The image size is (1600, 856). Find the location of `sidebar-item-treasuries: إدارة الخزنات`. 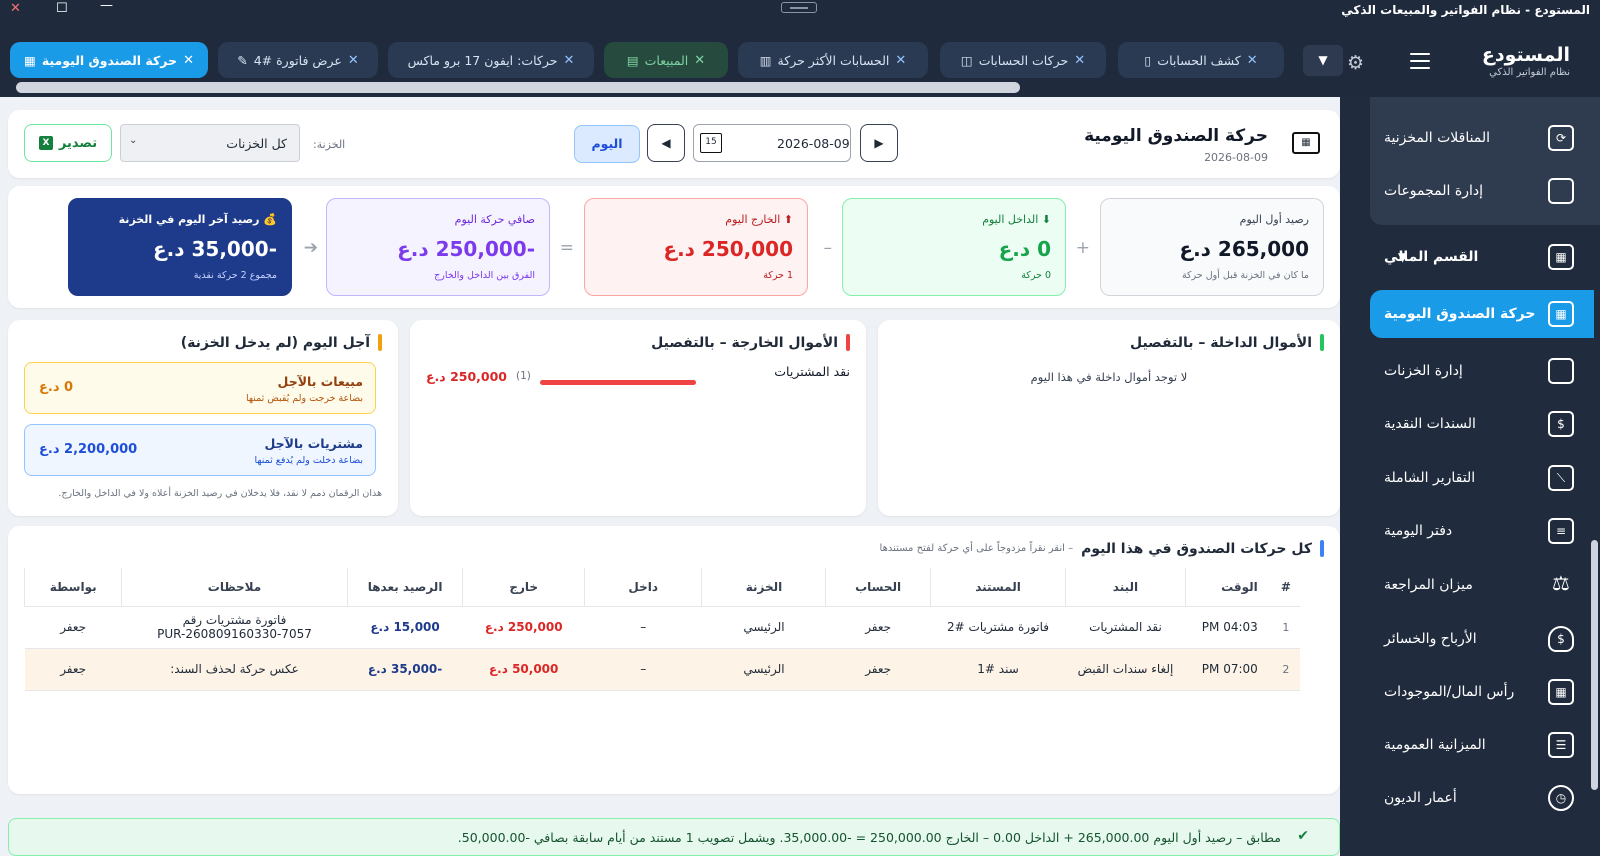

sidebar-item-treasuries: إدارة الخزنات is located at coordinates (1482, 371).